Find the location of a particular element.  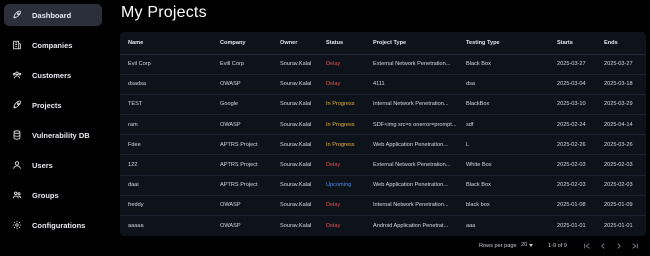

cell-starts: 2025-01-08 is located at coordinates (572, 206).